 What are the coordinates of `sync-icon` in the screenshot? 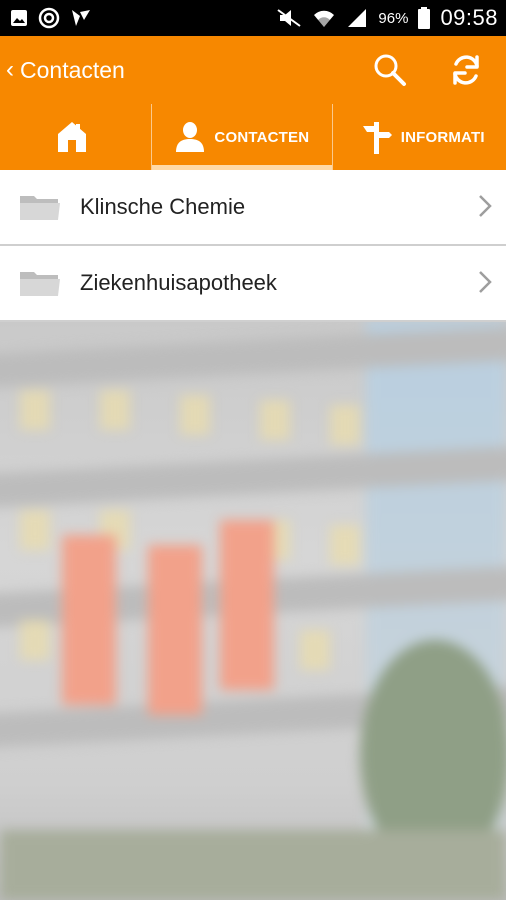 It's located at (49, 18).